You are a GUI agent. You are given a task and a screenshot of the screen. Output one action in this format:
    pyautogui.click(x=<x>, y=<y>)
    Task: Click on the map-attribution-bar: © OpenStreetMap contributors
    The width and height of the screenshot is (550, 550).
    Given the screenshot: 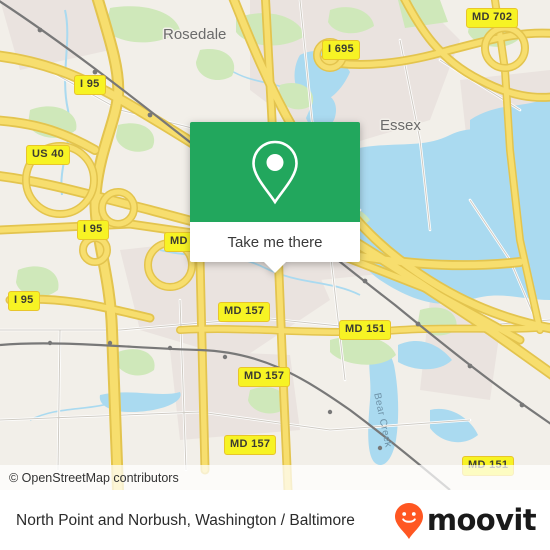 What is the action you would take?
    pyautogui.click(x=275, y=477)
    